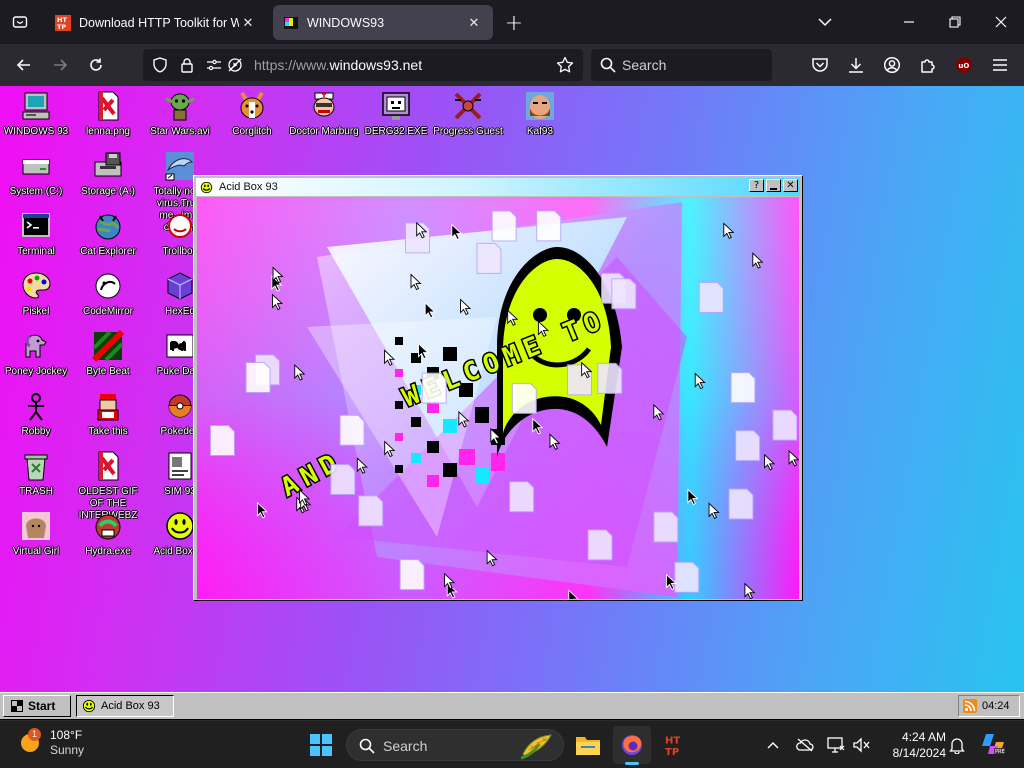  I want to click on desktop-icon-derg32: DERG32.EXE, so click(396, 114).